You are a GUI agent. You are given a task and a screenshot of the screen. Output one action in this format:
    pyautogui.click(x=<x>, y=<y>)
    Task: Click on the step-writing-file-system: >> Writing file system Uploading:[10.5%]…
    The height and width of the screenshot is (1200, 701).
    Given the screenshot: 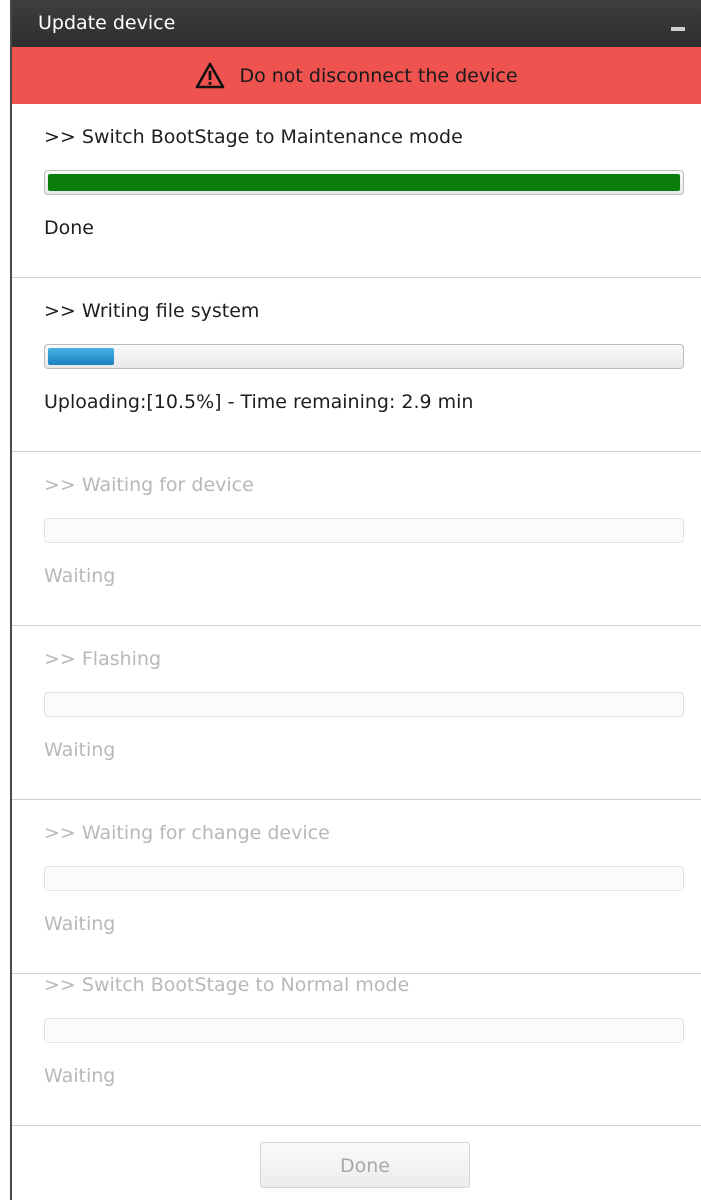 What is the action you would take?
    pyautogui.click(x=356, y=365)
    